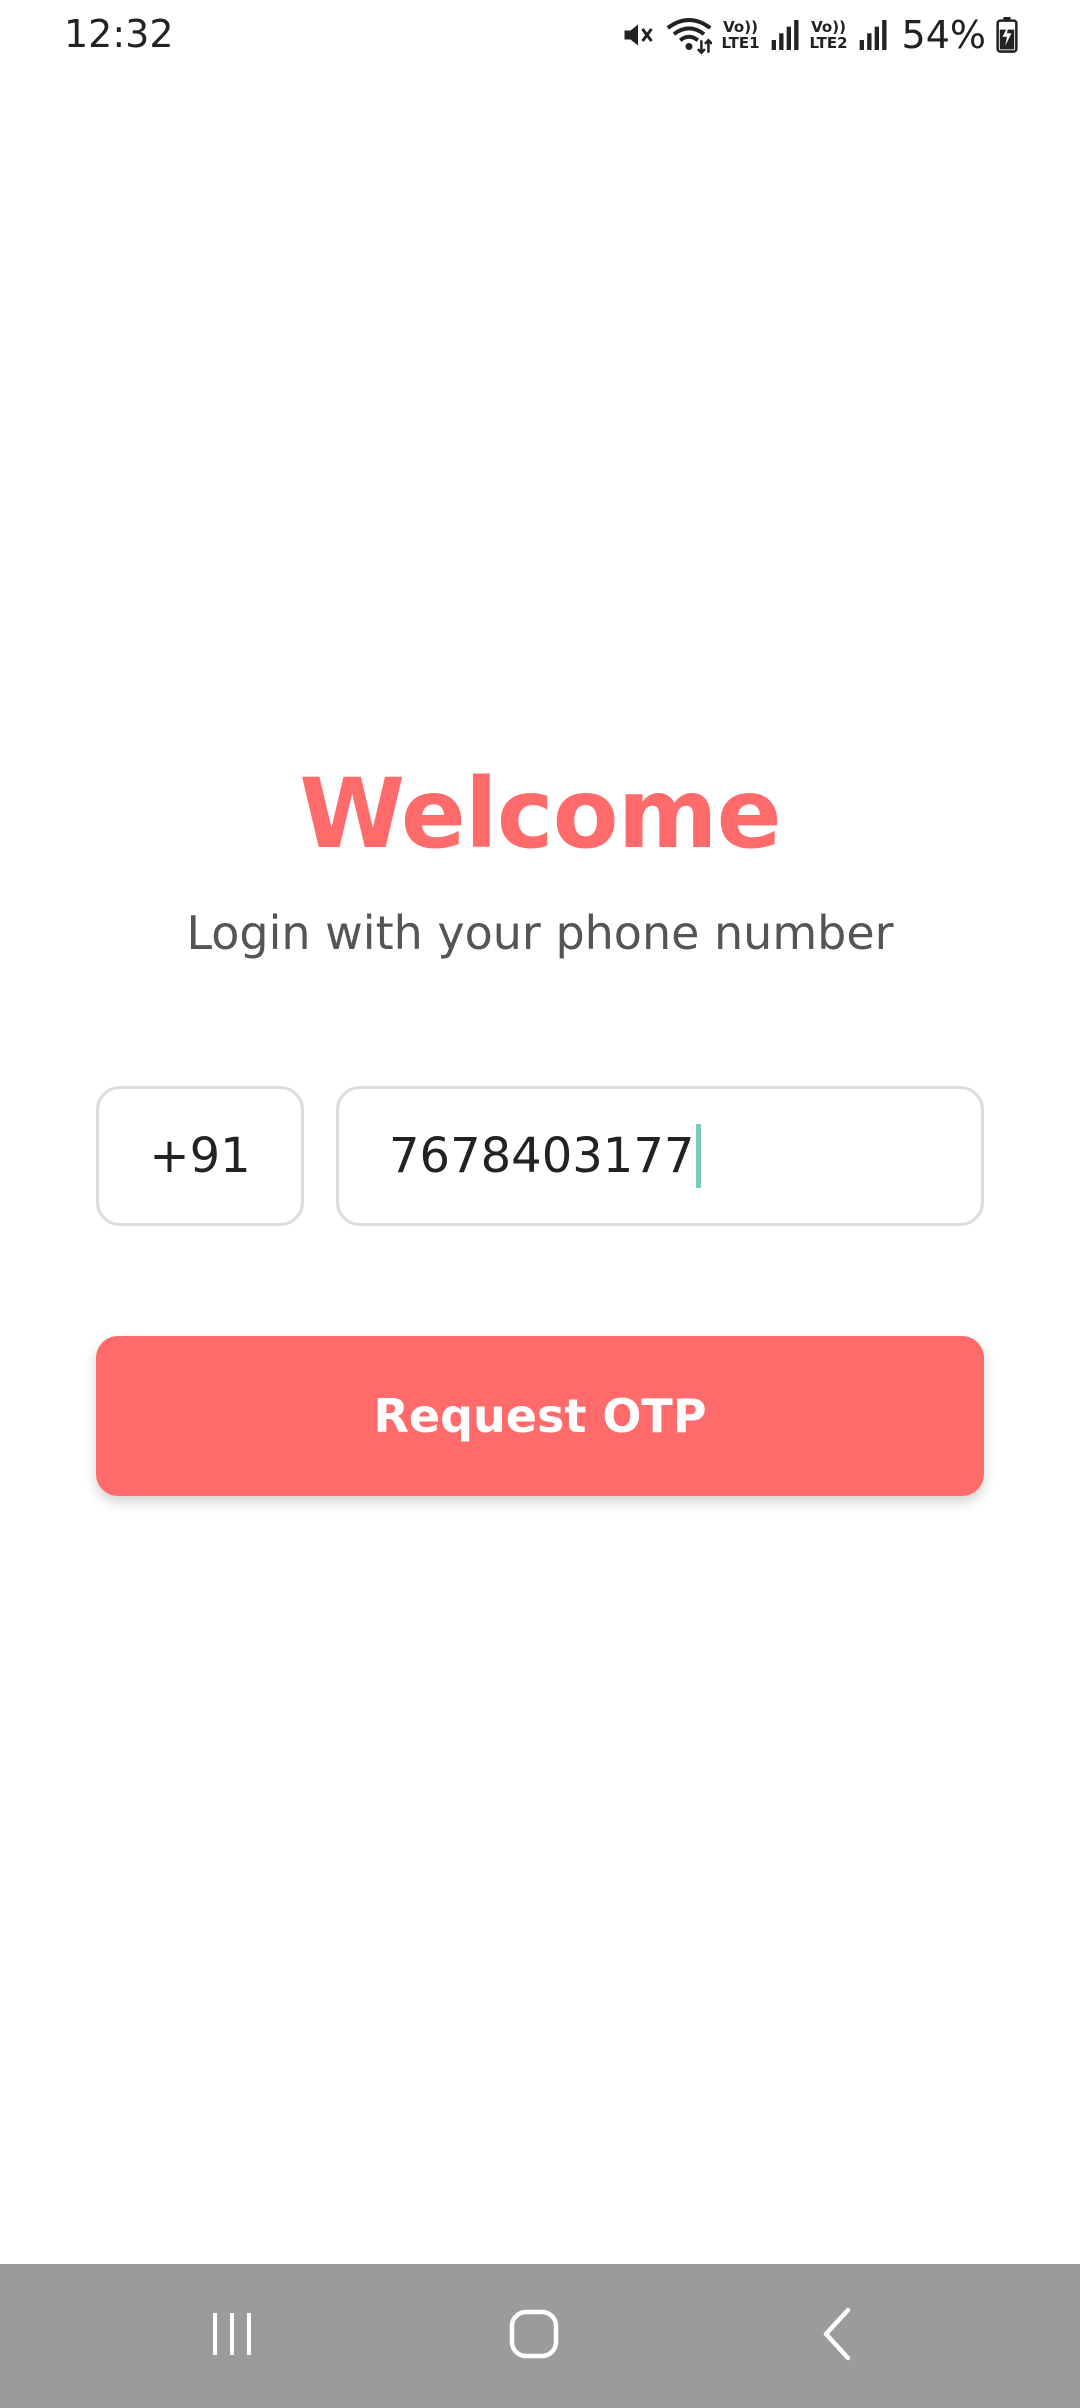  What do you see at coordinates (542, 1156) in the screenshot?
I see `phone-number-value: 7678403177` at bounding box center [542, 1156].